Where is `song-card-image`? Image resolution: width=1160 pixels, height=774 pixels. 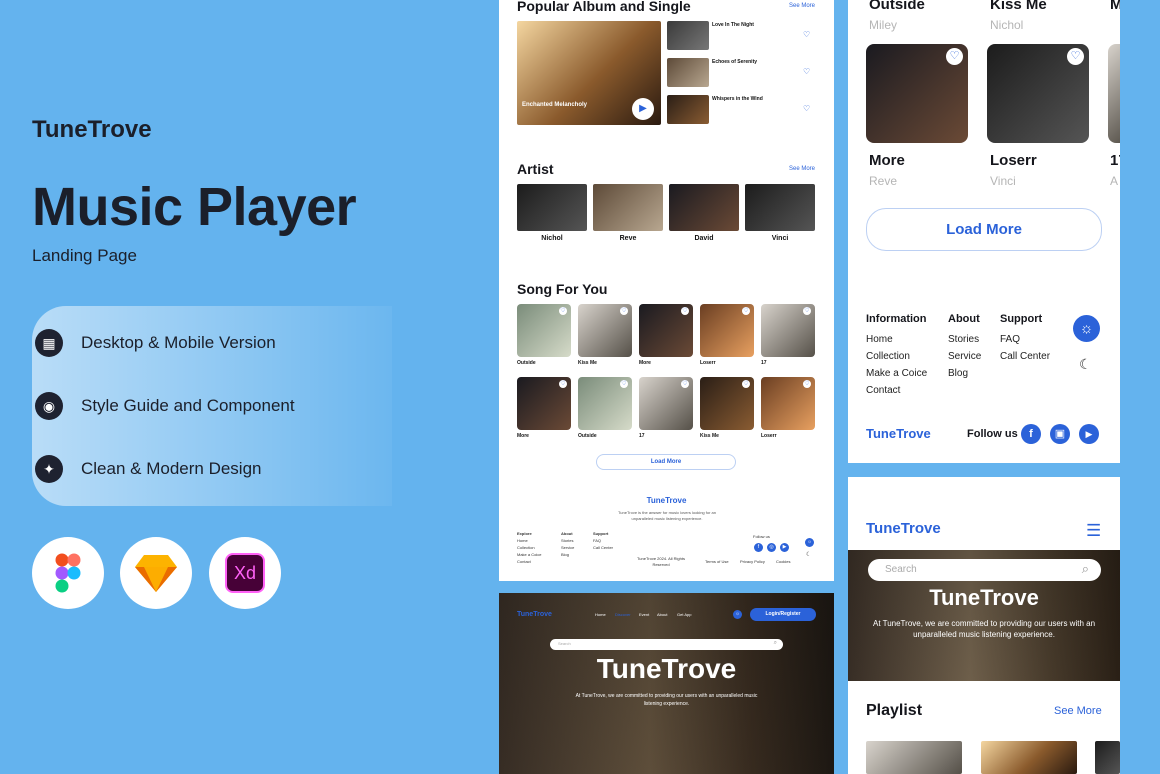 song-card-image is located at coordinates (1114, 93).